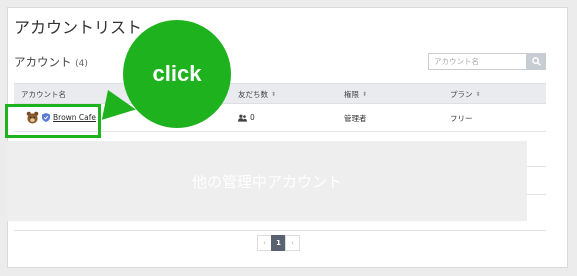 The width and height of the screenshot is (577, 276). I want to click on search-icon, so click(536, 61).